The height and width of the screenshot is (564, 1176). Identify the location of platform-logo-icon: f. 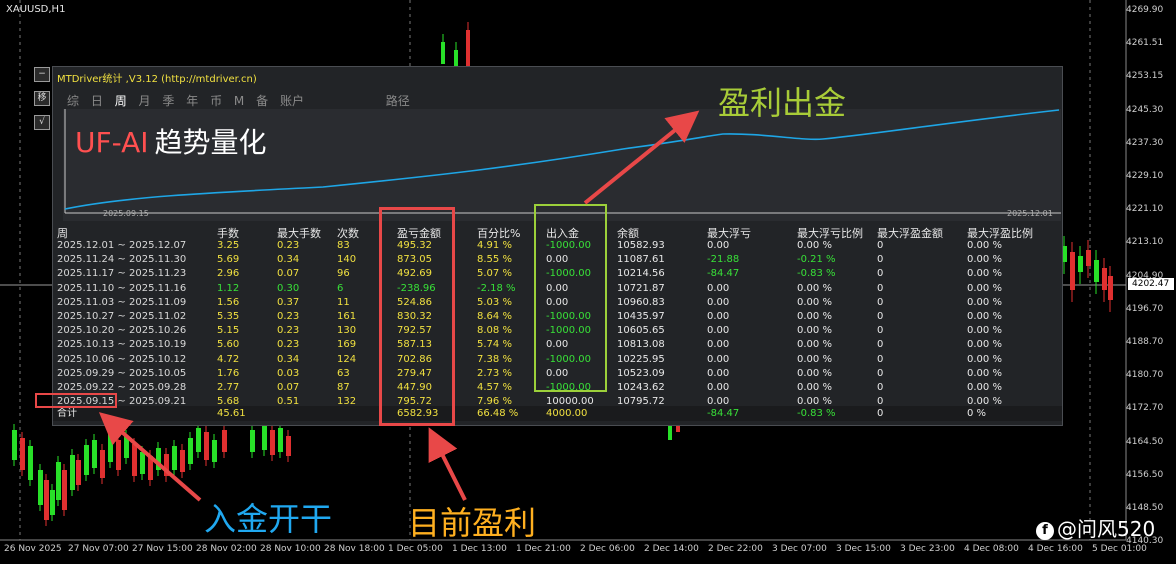
(1045, 531).